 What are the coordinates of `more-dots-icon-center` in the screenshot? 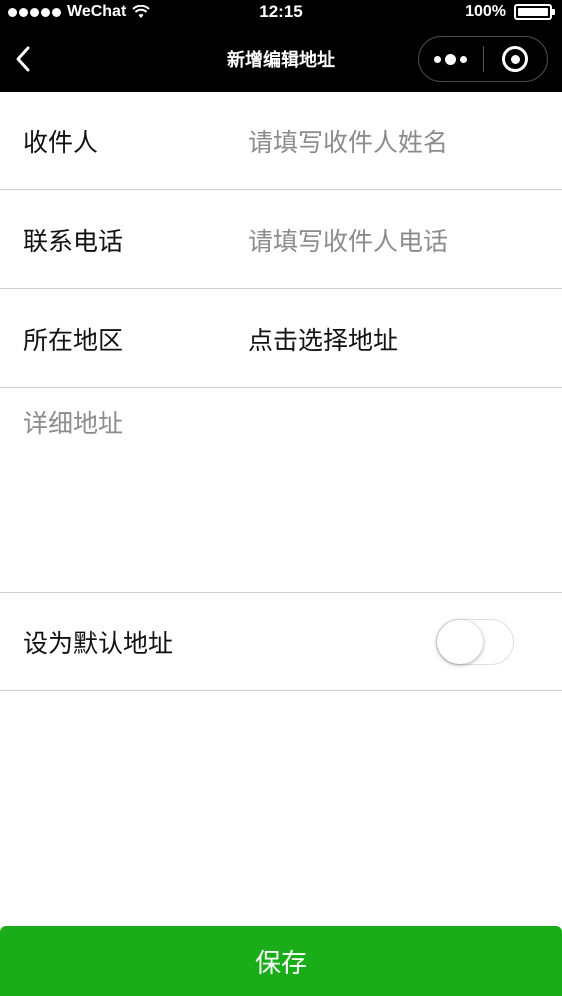 It's located at (451, 59).